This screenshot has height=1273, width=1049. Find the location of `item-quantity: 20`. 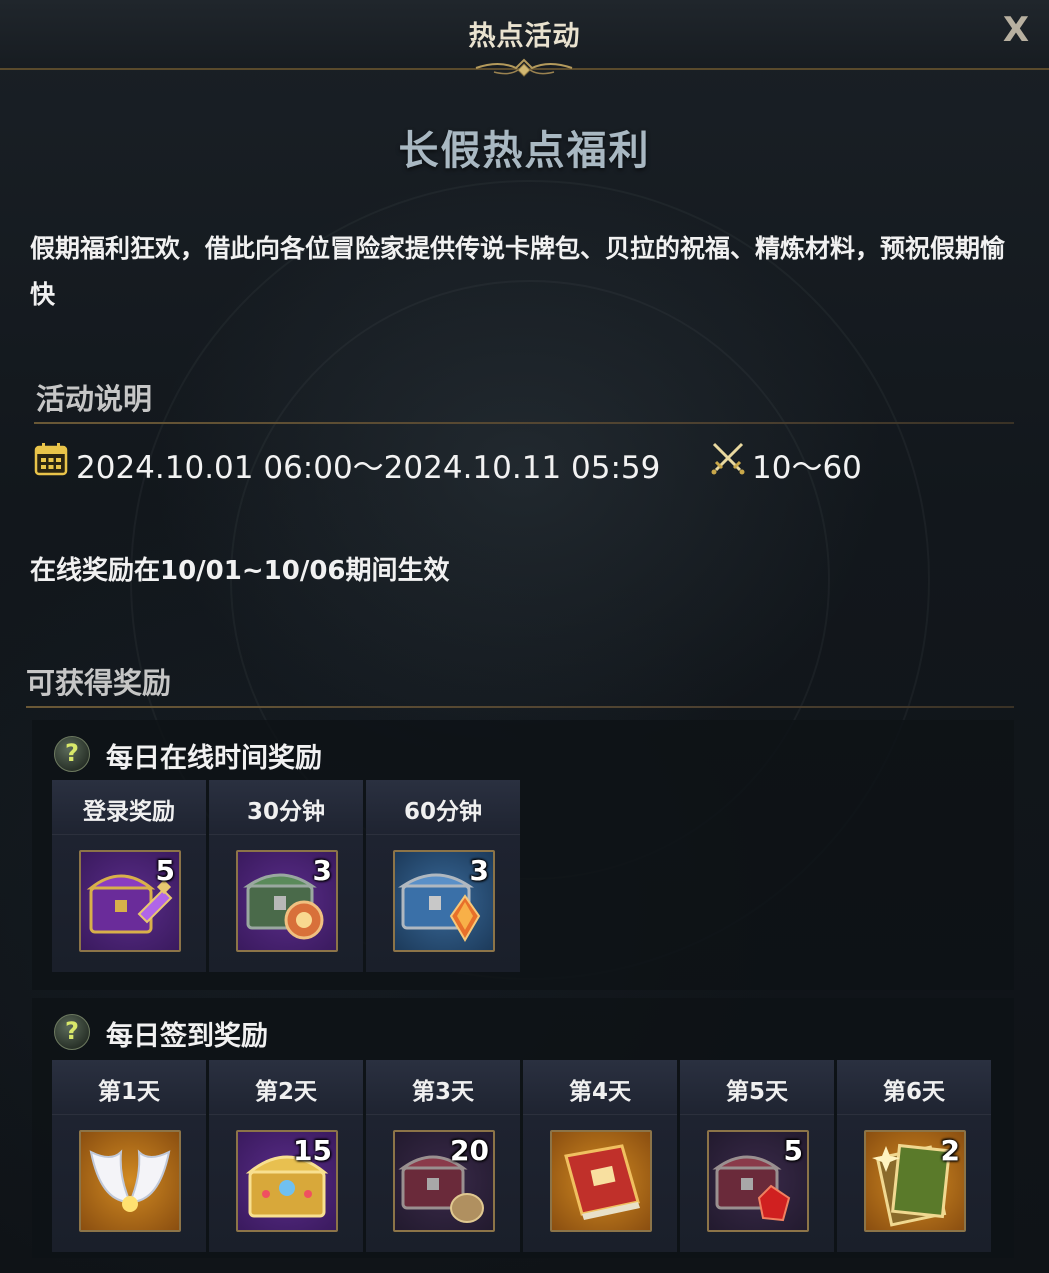

item-quantity: 20 is located at coordinates (469, 1150).